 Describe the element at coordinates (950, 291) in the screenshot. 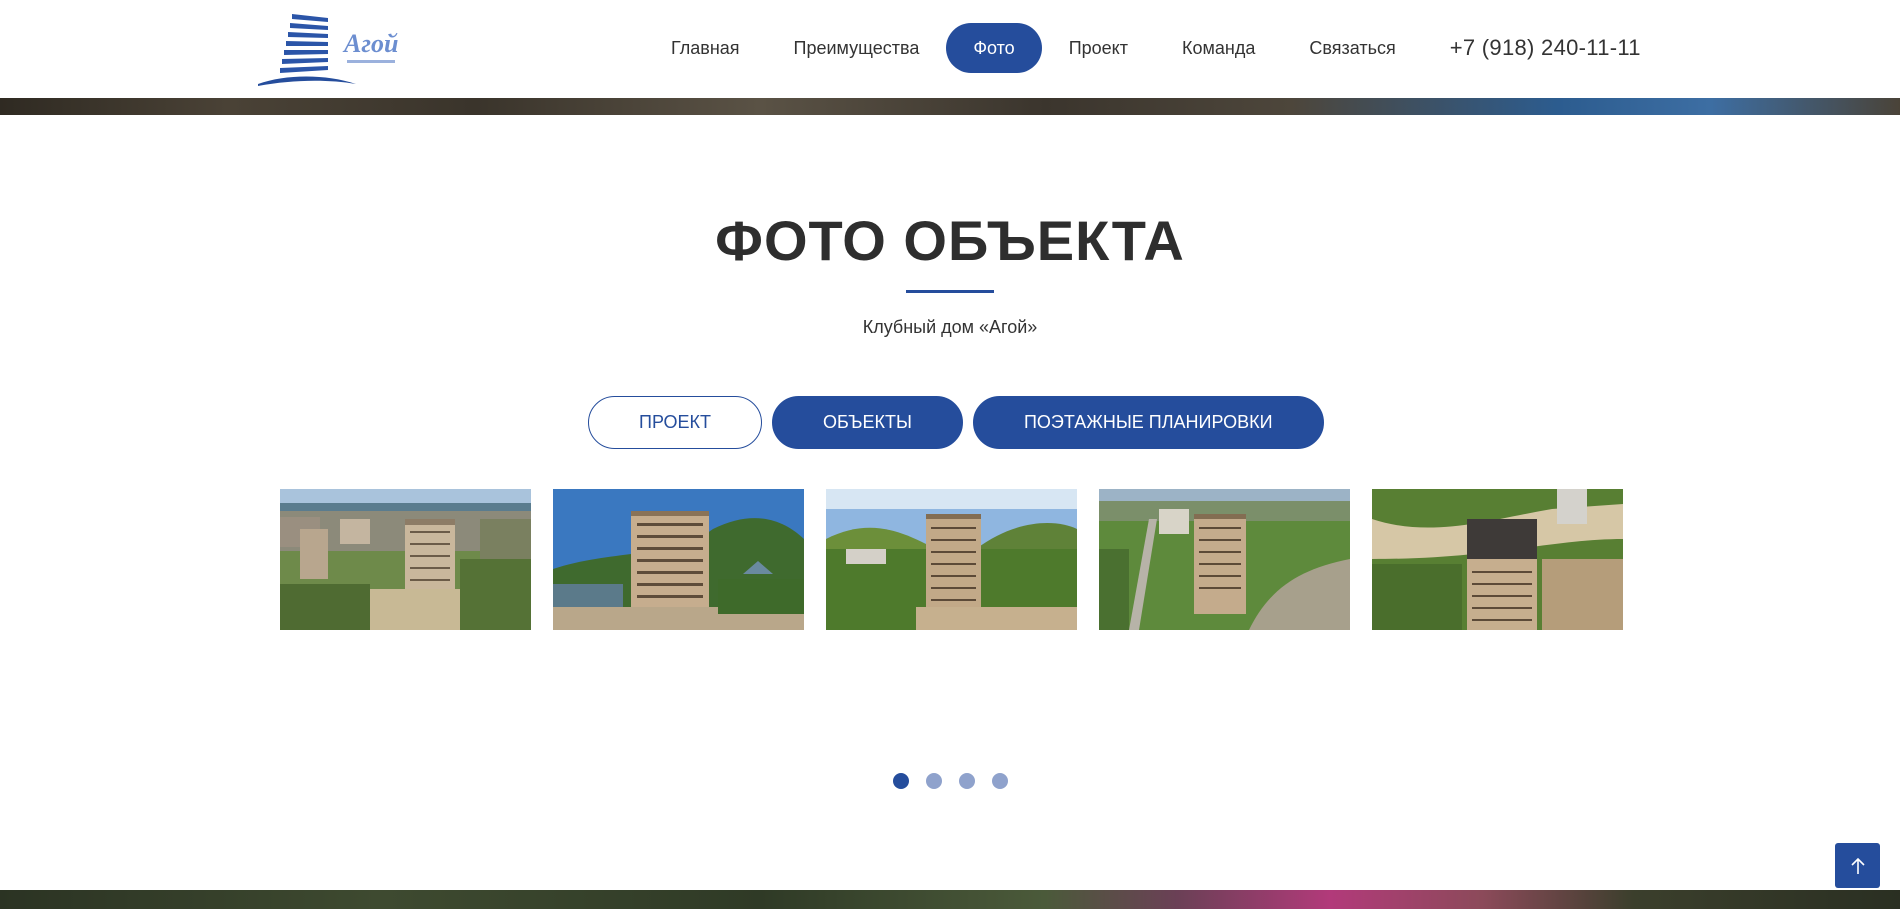

I see `title-underline` at that location.